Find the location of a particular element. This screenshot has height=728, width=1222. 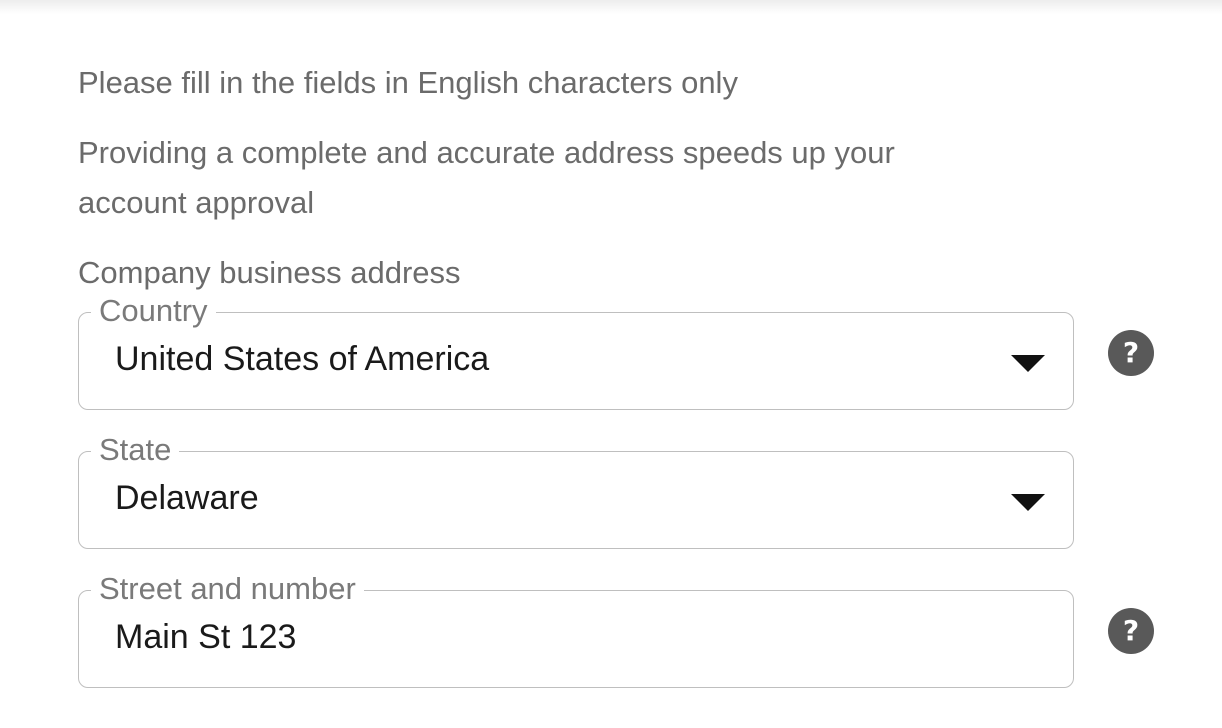

country-select: Country United States of America is located at coordinates (576, 351).